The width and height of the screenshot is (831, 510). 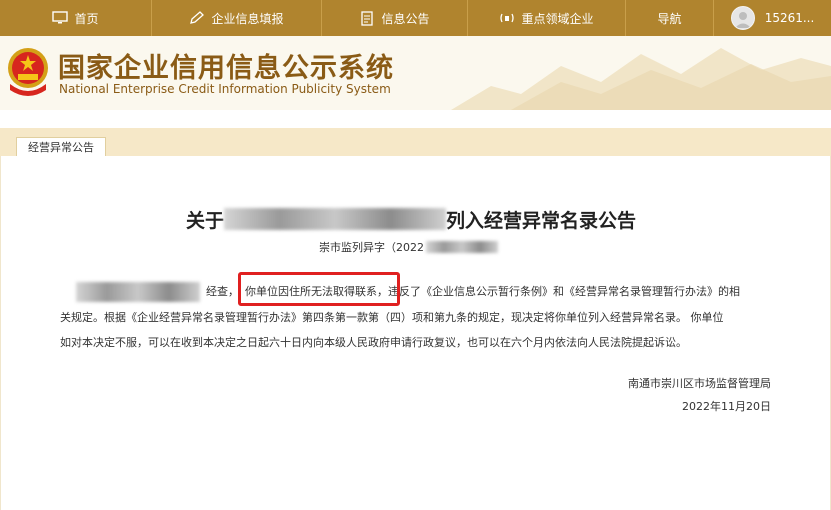 What do you see at coordinates (507, 18) in the screenshot?
I see `broadcast-icon` at bounding box center [507, 18].